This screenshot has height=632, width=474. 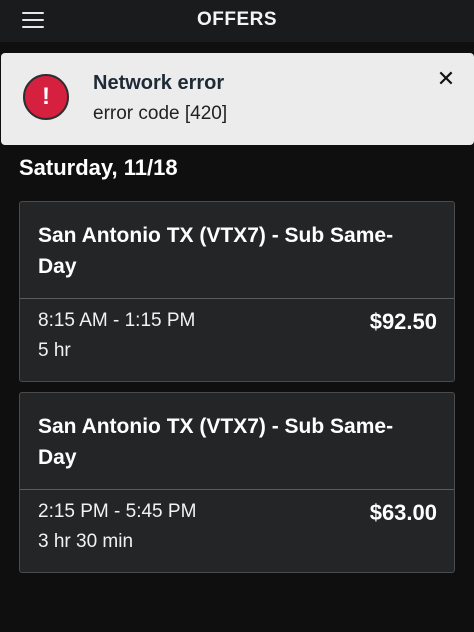 I want to click on close-icon: ✕, so click(x=446, y=79).